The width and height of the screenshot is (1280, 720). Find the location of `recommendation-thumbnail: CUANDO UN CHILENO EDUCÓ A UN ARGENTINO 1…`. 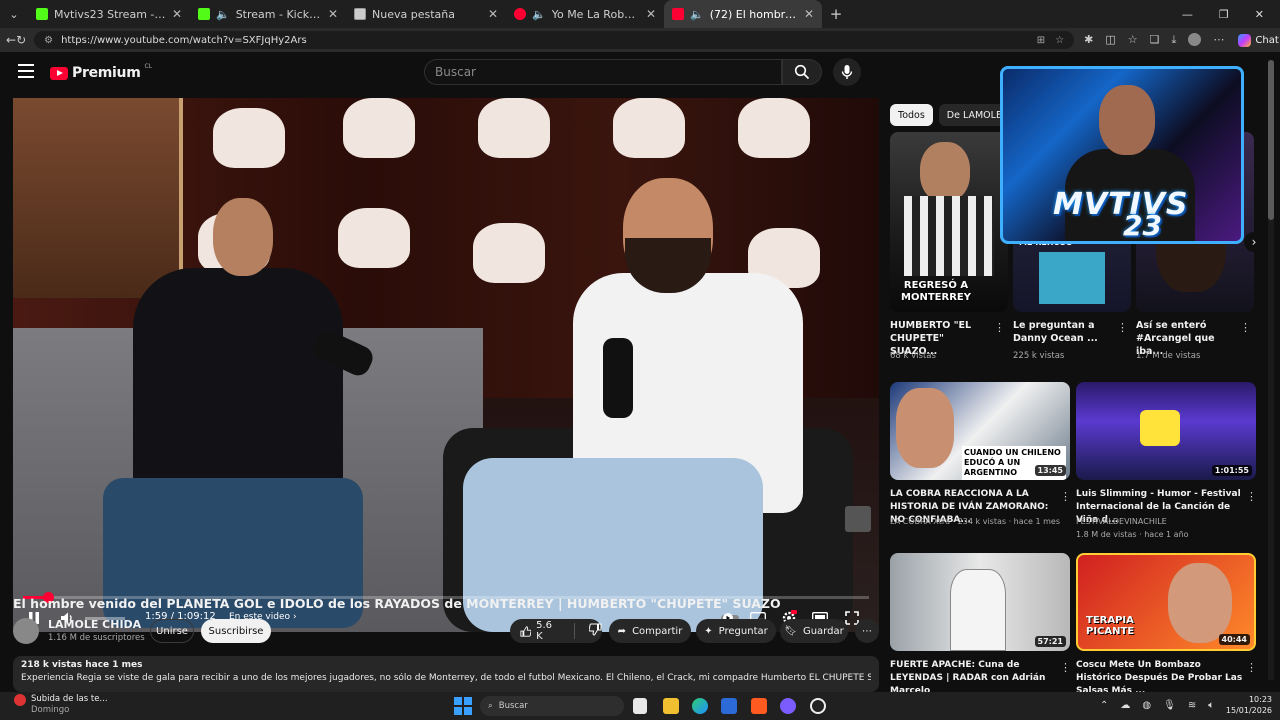

recommendation-thumbnail: CUANDO UN CHILENO EDUCÓ A UN ARGENTINO 1… is located at coordinates (980, 431).